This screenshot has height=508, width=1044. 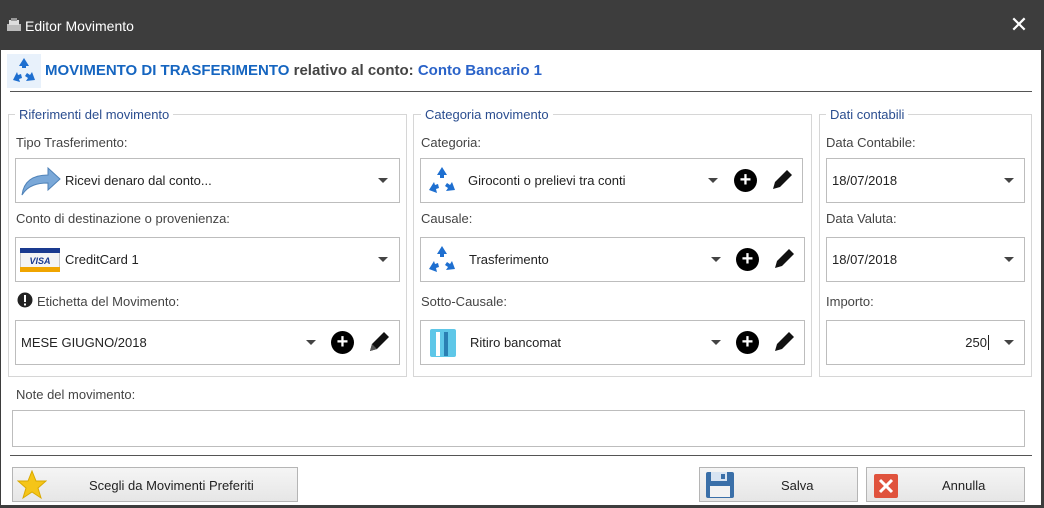 What do you see at coordinates (14, 24) in the screenshot?
I see `app-icon` at bounding box center [14, 24].